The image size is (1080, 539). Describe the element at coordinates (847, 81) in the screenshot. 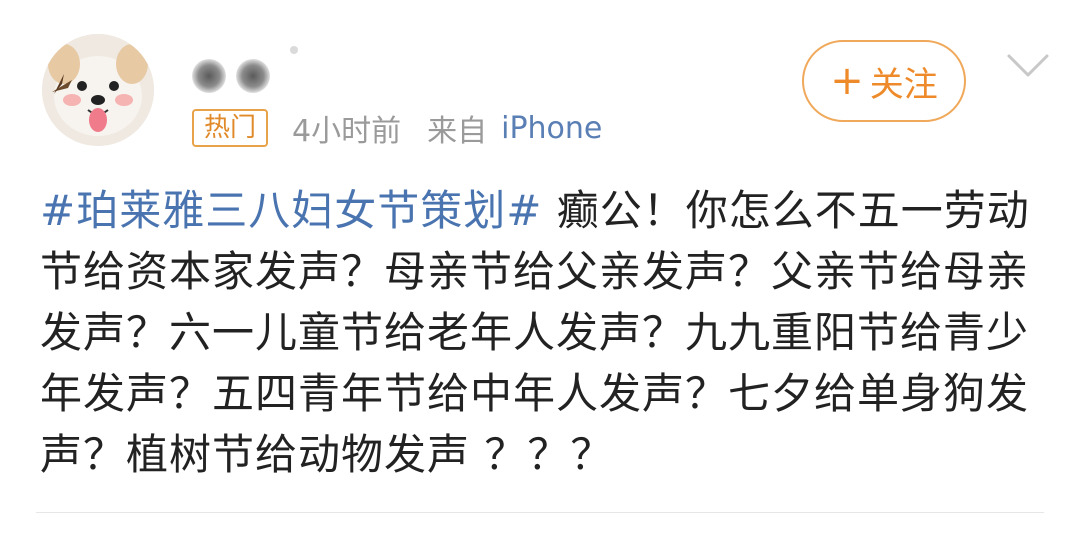

I see `plus-icon: +` at that location.